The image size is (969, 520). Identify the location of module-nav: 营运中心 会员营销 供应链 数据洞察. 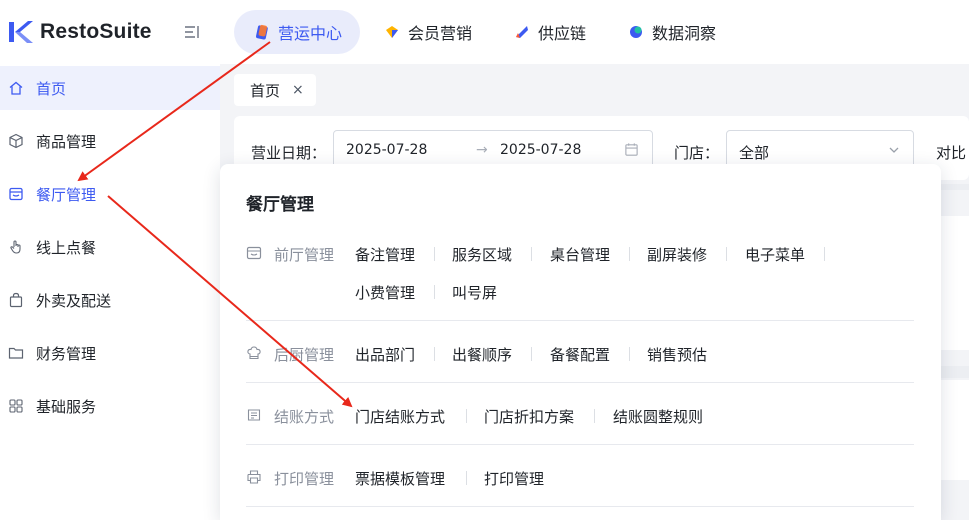
(487, 32).